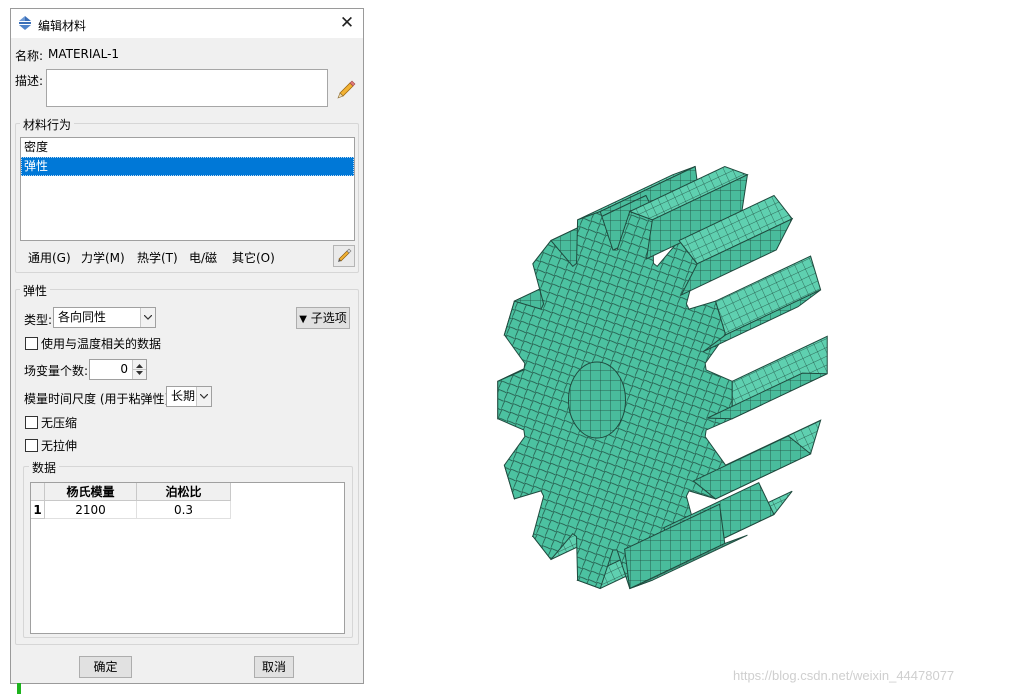  I want to click on gear-bore-hole, so click(597, 400).